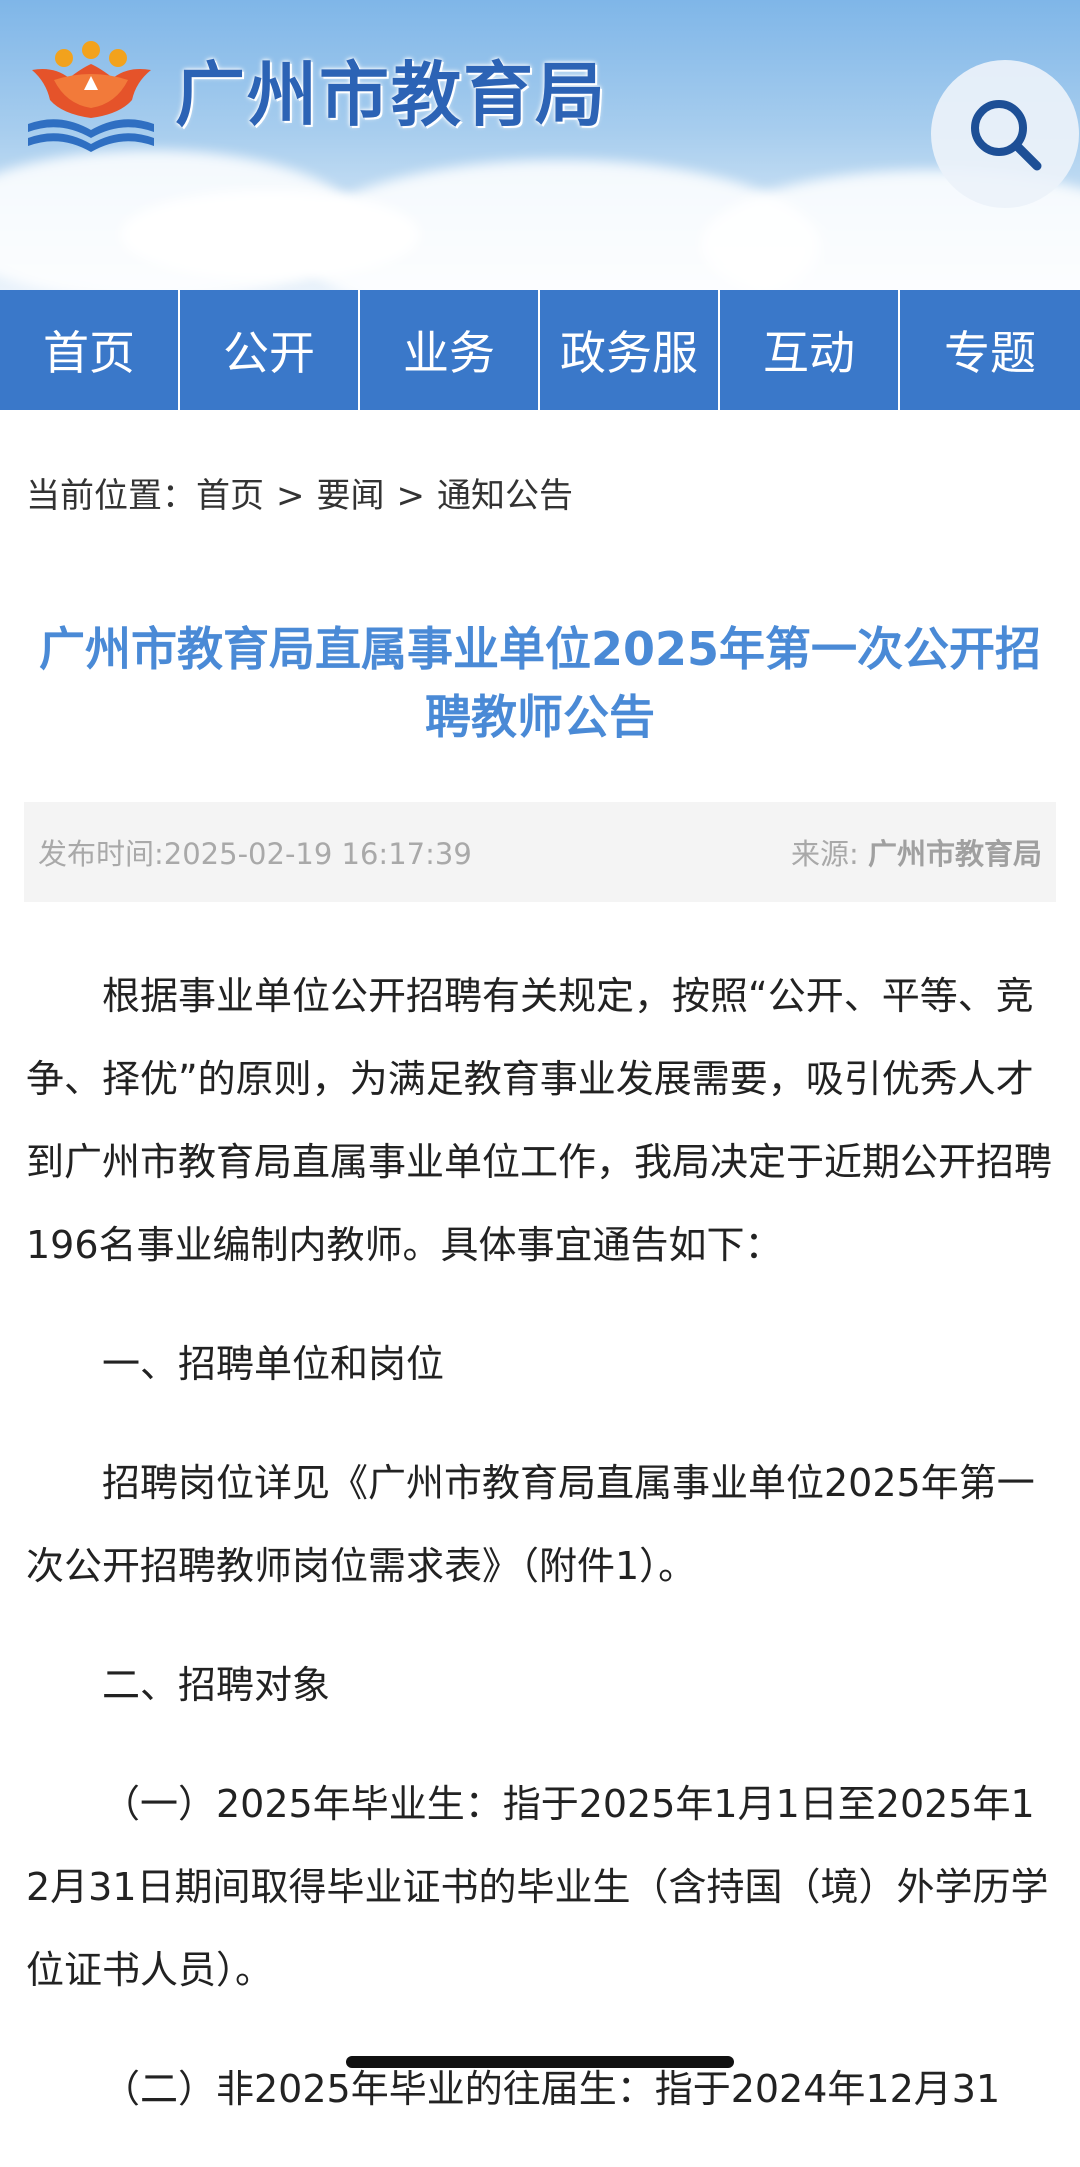 The height and width of the screenshot is (2167, 1080). I want to click on nav-item-interaction: 互动, so click(809, 350).